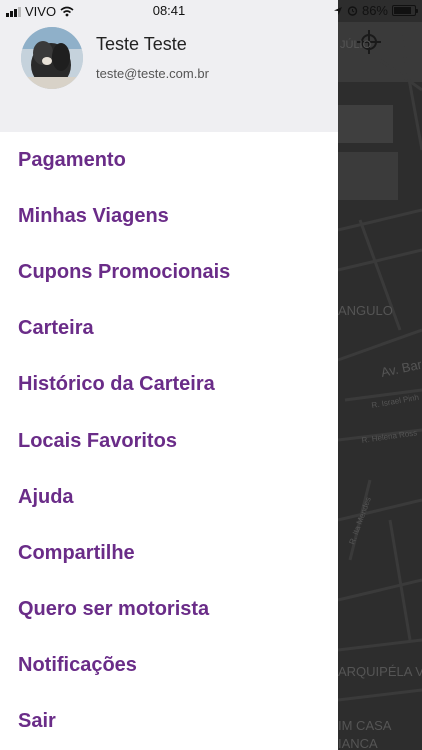 The width and height of the screenshot is (422, 750). Describe the element at coordinates (337, 10) in the screenshot. I see `location-arrow-icon` at that location.